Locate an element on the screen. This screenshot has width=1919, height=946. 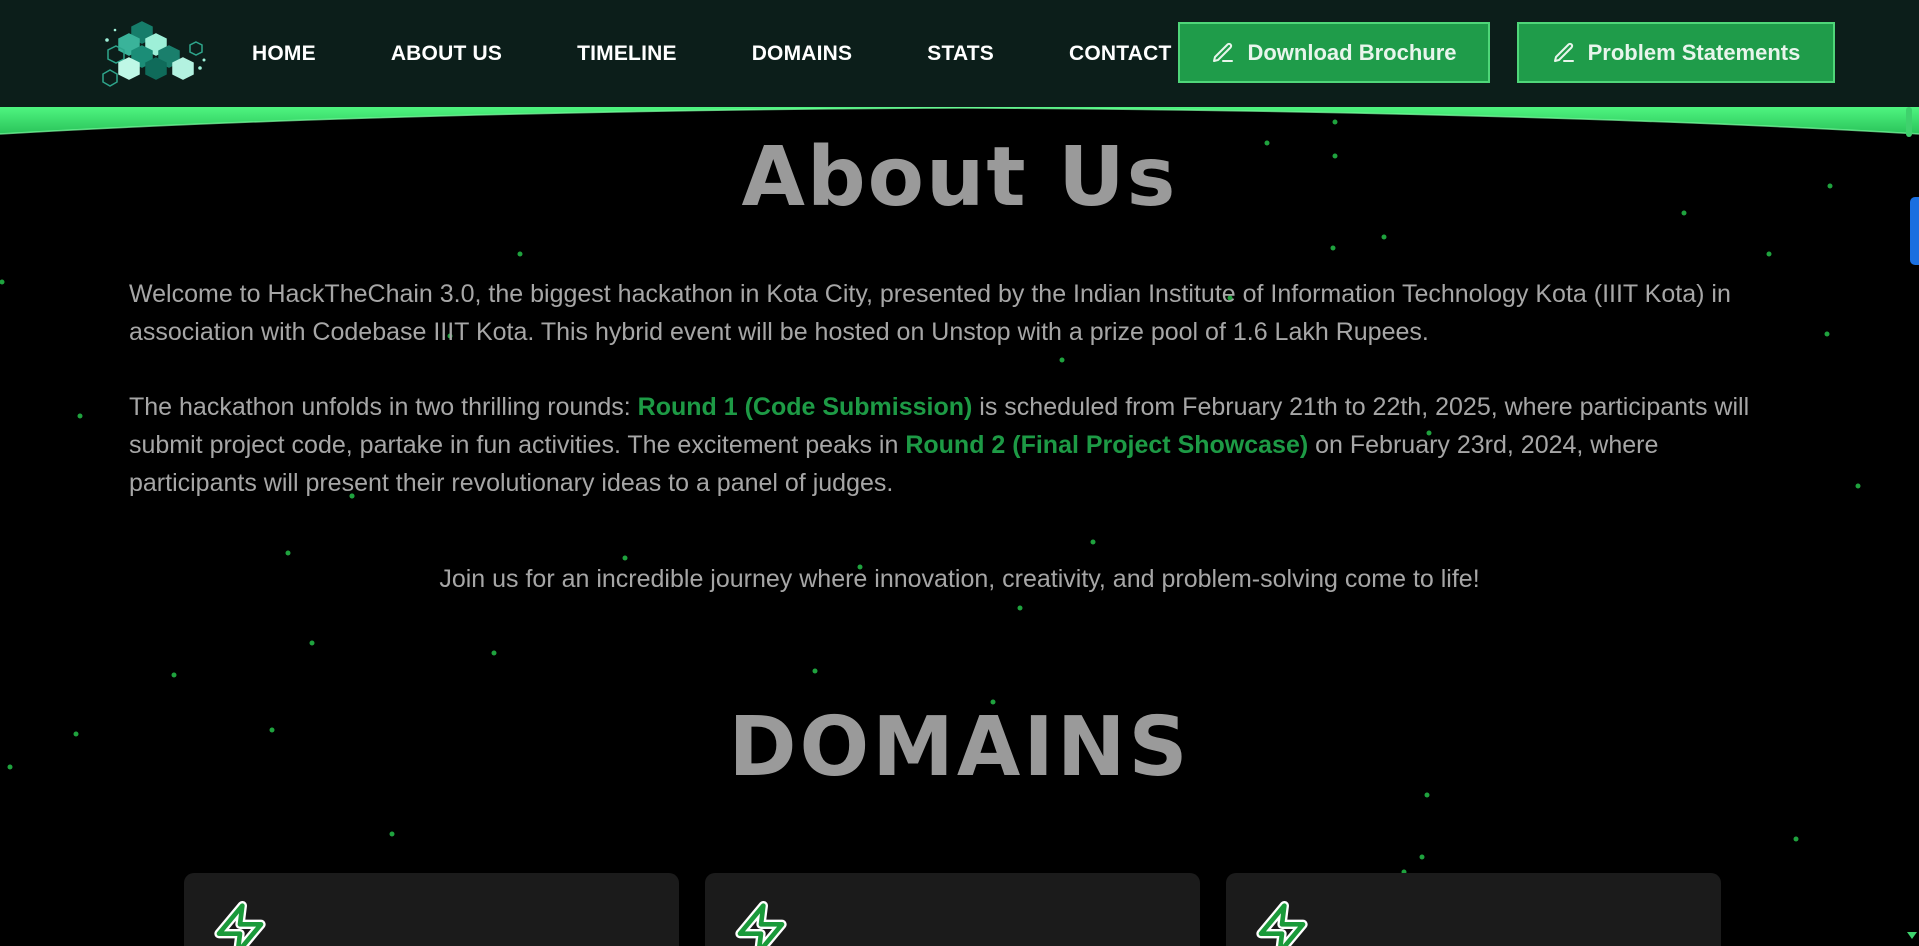
about-us-title: About Us is located at coordinates (959, 177).